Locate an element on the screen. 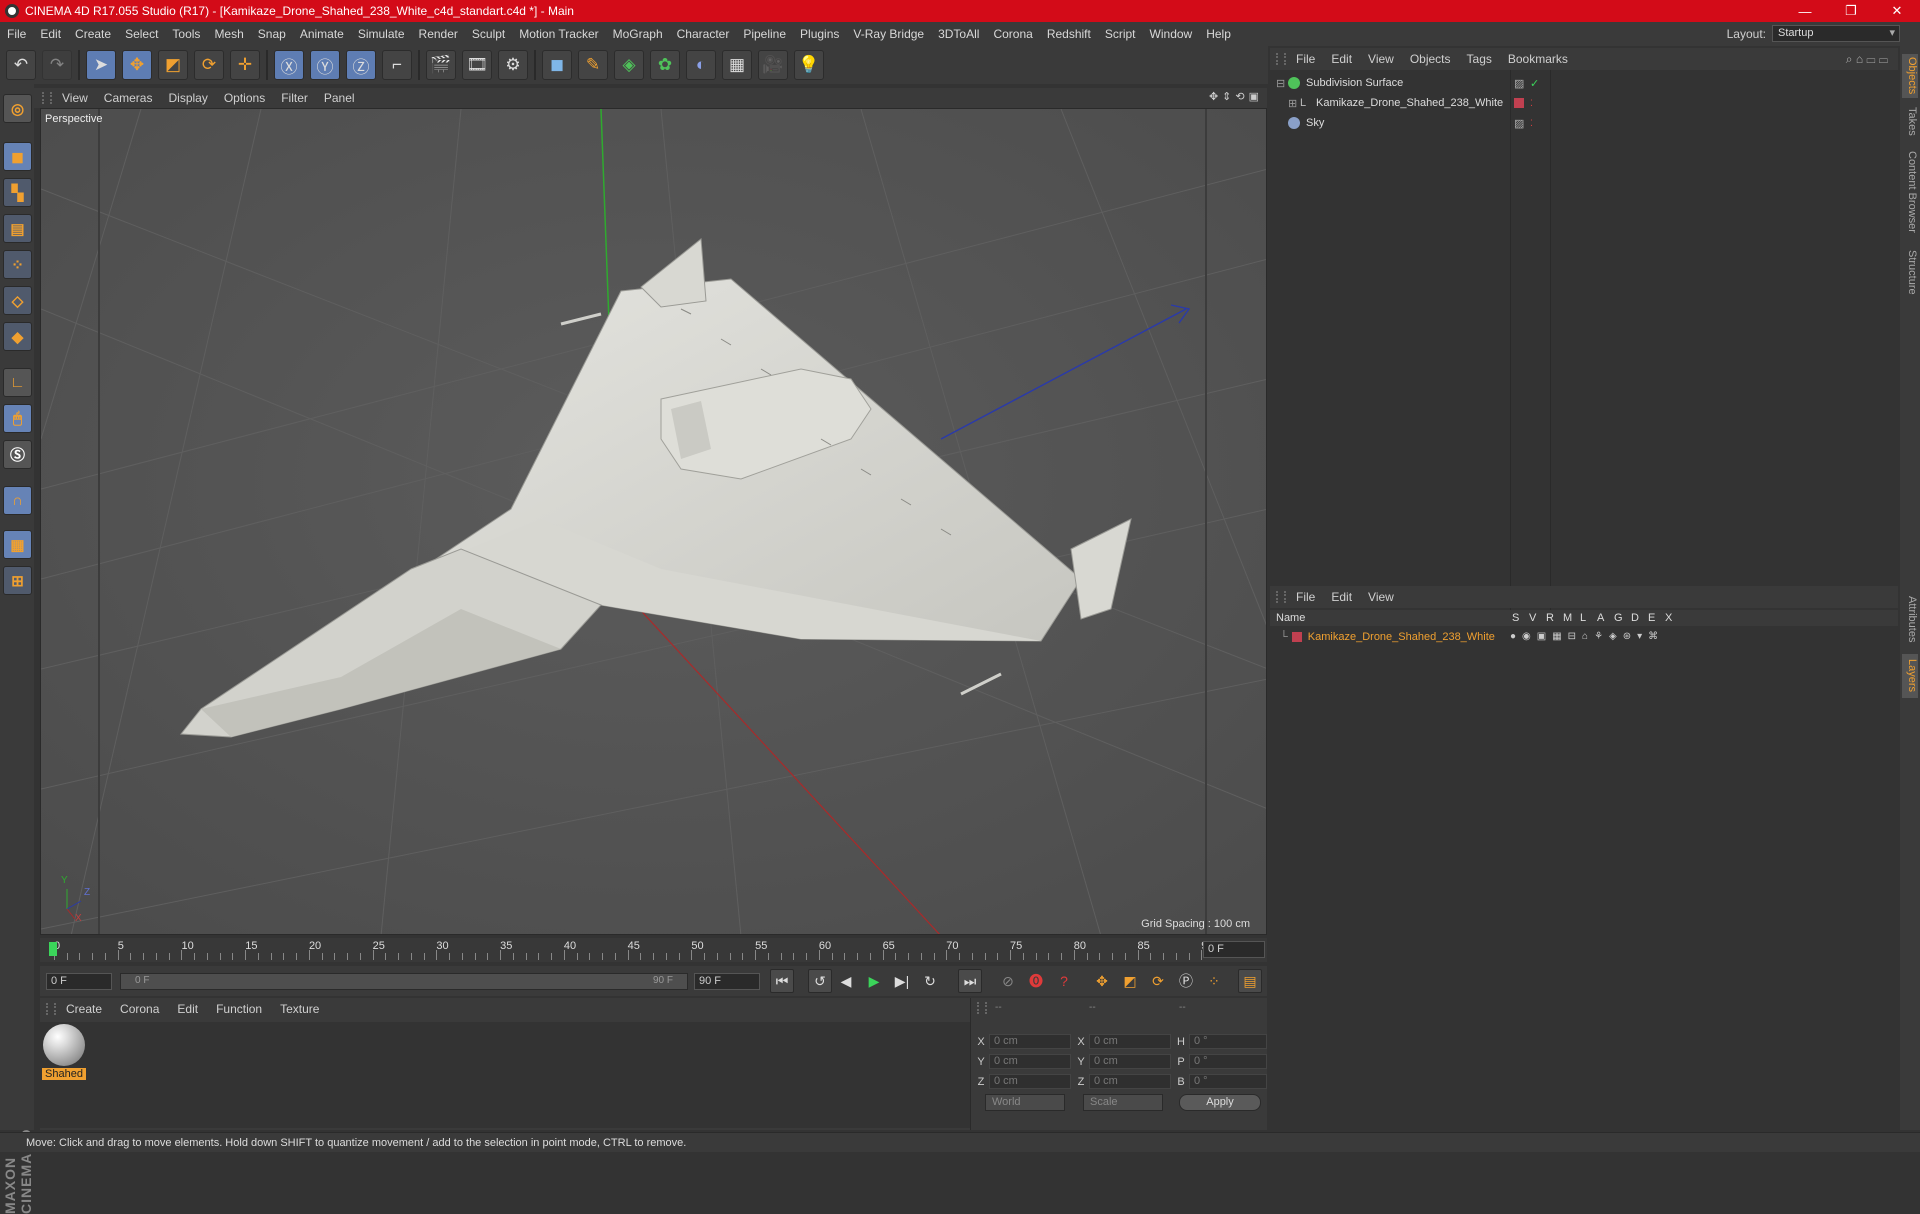  position-z-field: 0 cm is located at coordinates (1030, 1081).